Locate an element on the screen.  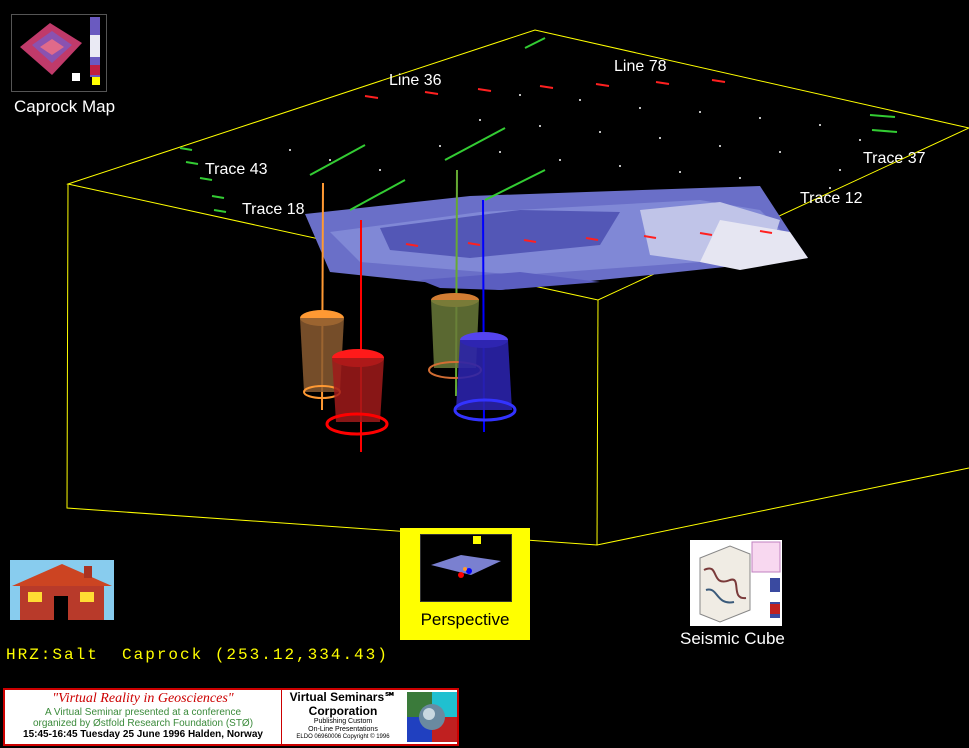
trace-18-label: Trace 18 is located at coordinates (273, 209).